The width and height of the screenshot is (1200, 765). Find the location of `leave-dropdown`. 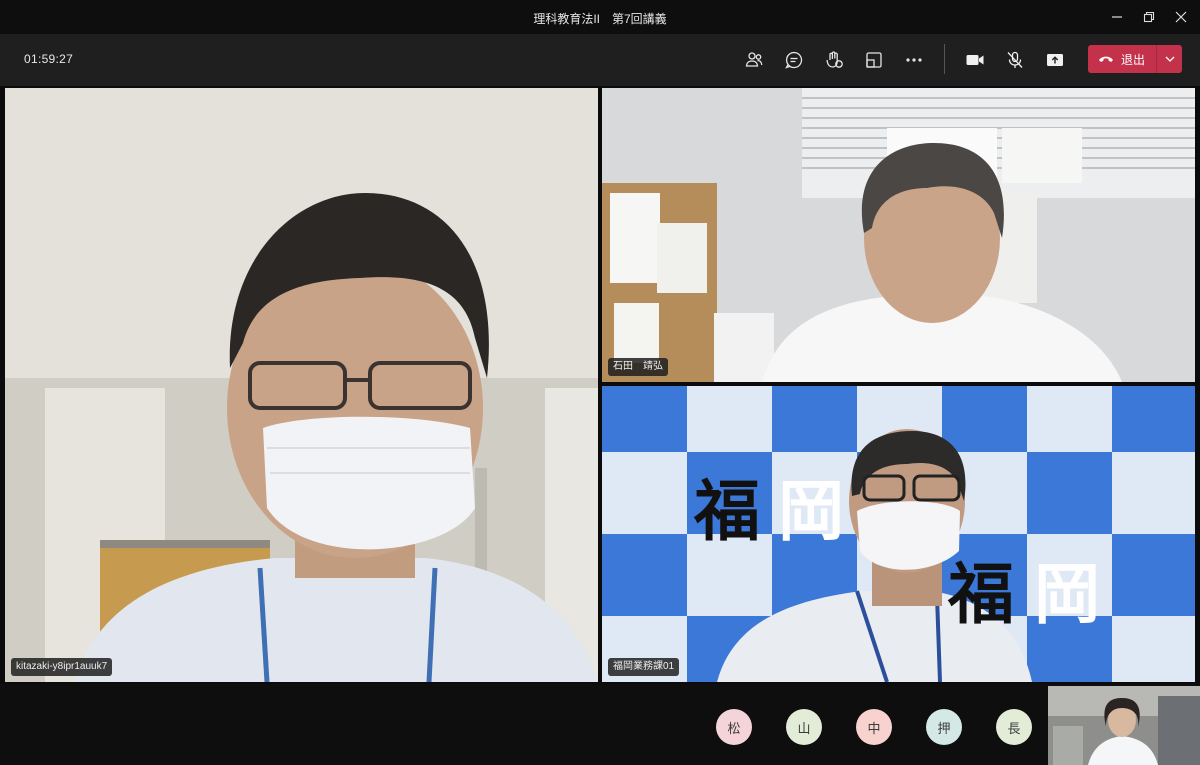

leave-dropdown is located at coordinates (1169, 59).